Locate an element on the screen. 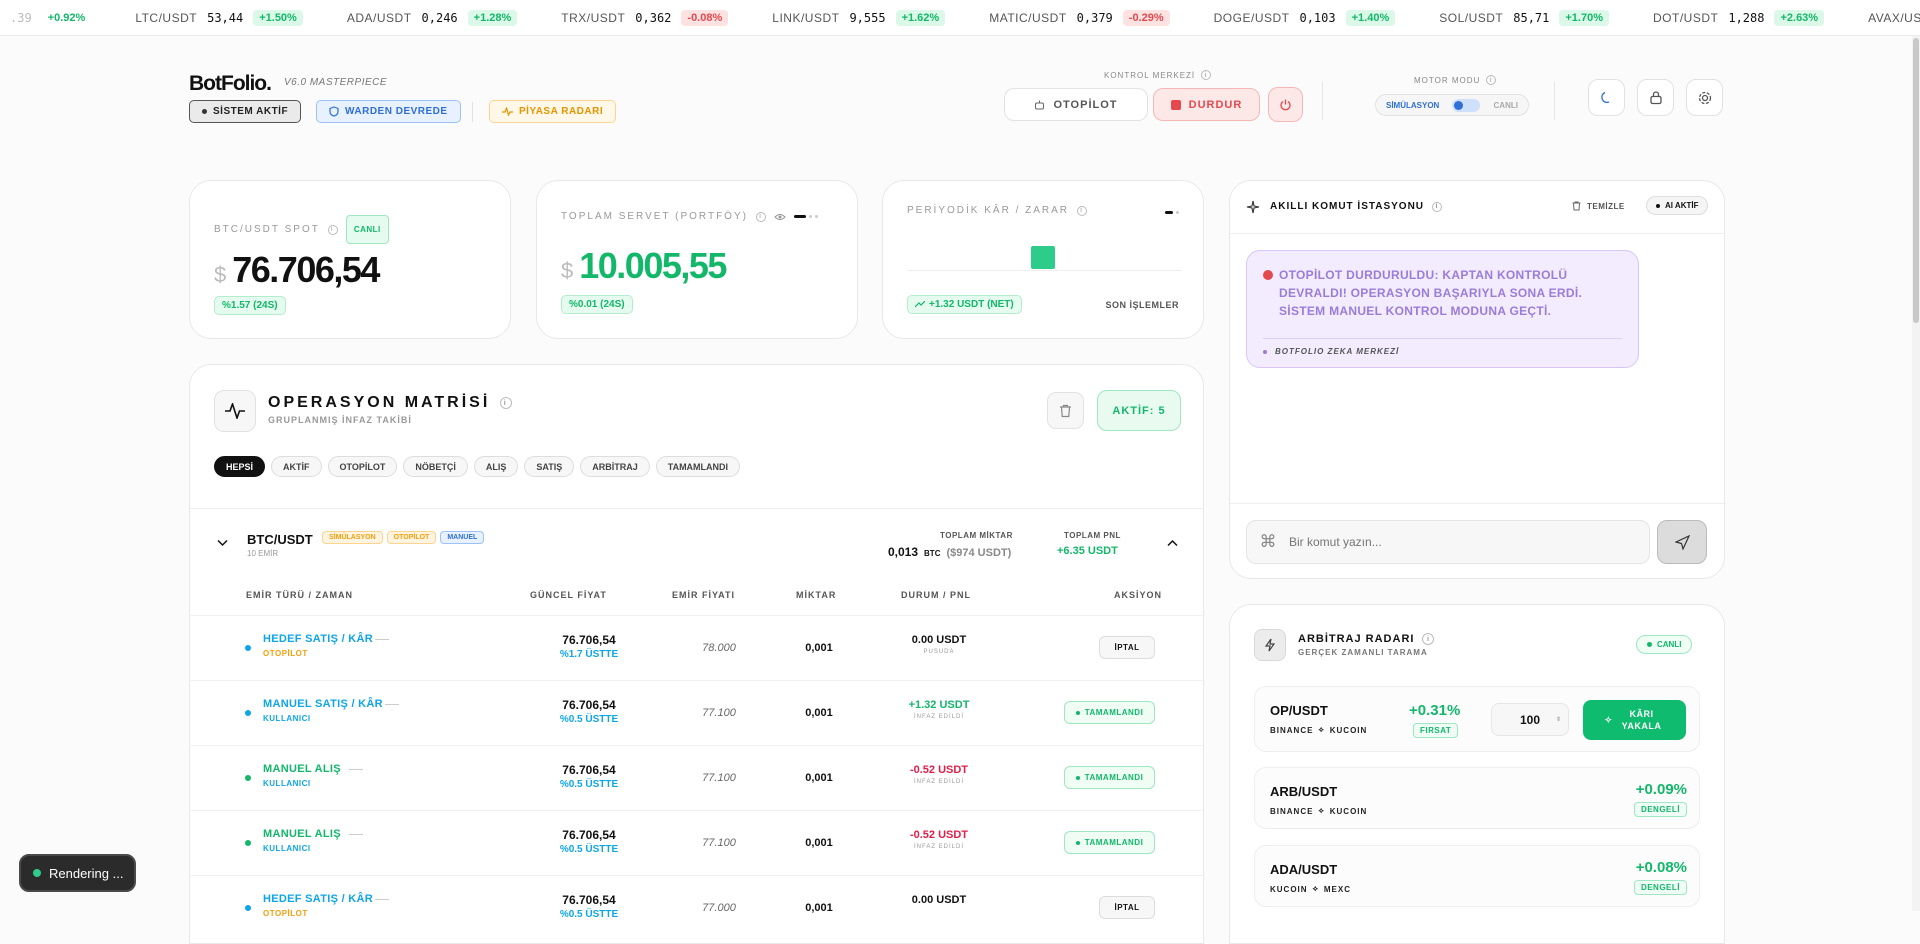  total-qty-label: TOPLAM MİKTAR is located at coordinates (976, 535).